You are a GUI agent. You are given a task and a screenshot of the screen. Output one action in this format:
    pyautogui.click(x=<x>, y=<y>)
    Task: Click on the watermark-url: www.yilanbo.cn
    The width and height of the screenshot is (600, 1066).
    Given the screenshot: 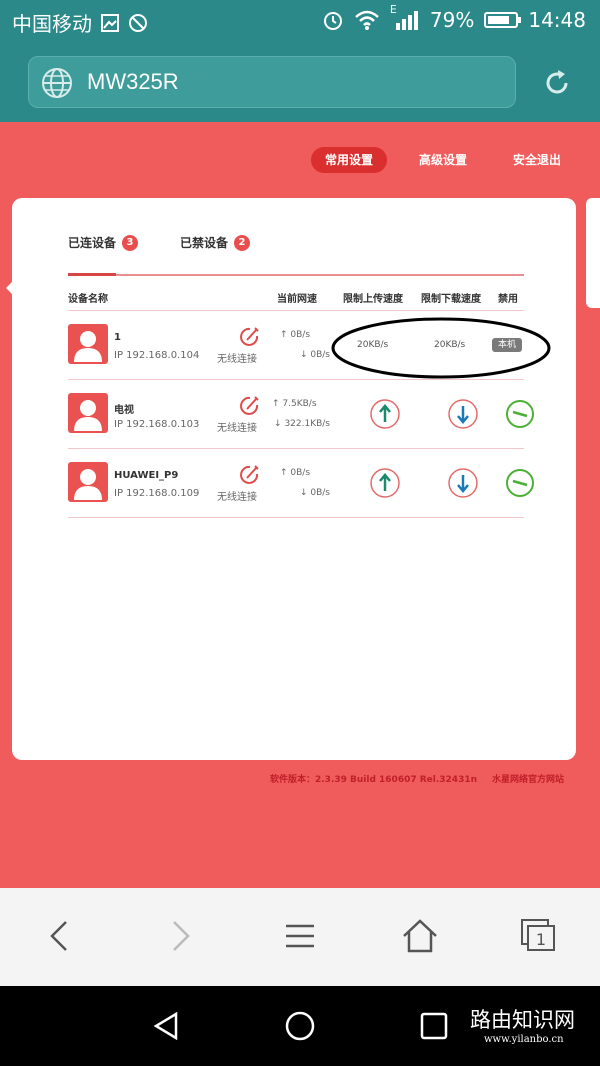 What is the action you would take?
    pyautogui.click(x=524, y=1039)
    